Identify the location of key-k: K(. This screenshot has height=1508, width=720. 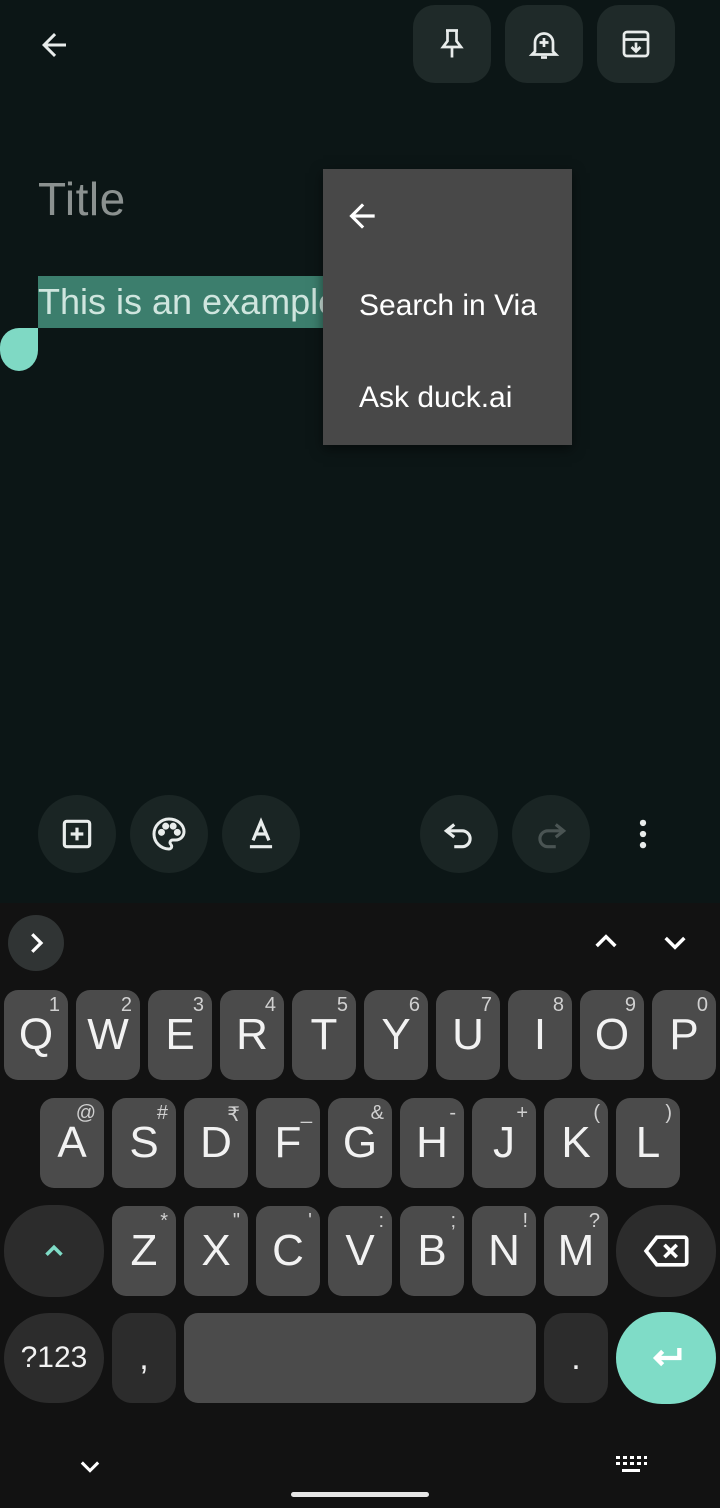
(576, 1143).